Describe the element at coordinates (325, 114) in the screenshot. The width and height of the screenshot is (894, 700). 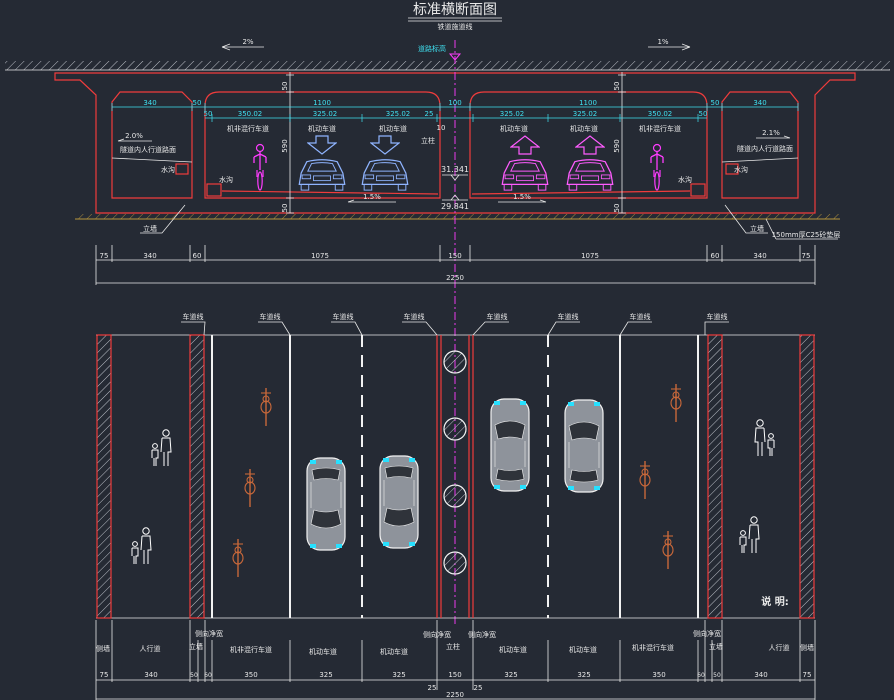
I see `dim-r2-2: 325.02` at that location.